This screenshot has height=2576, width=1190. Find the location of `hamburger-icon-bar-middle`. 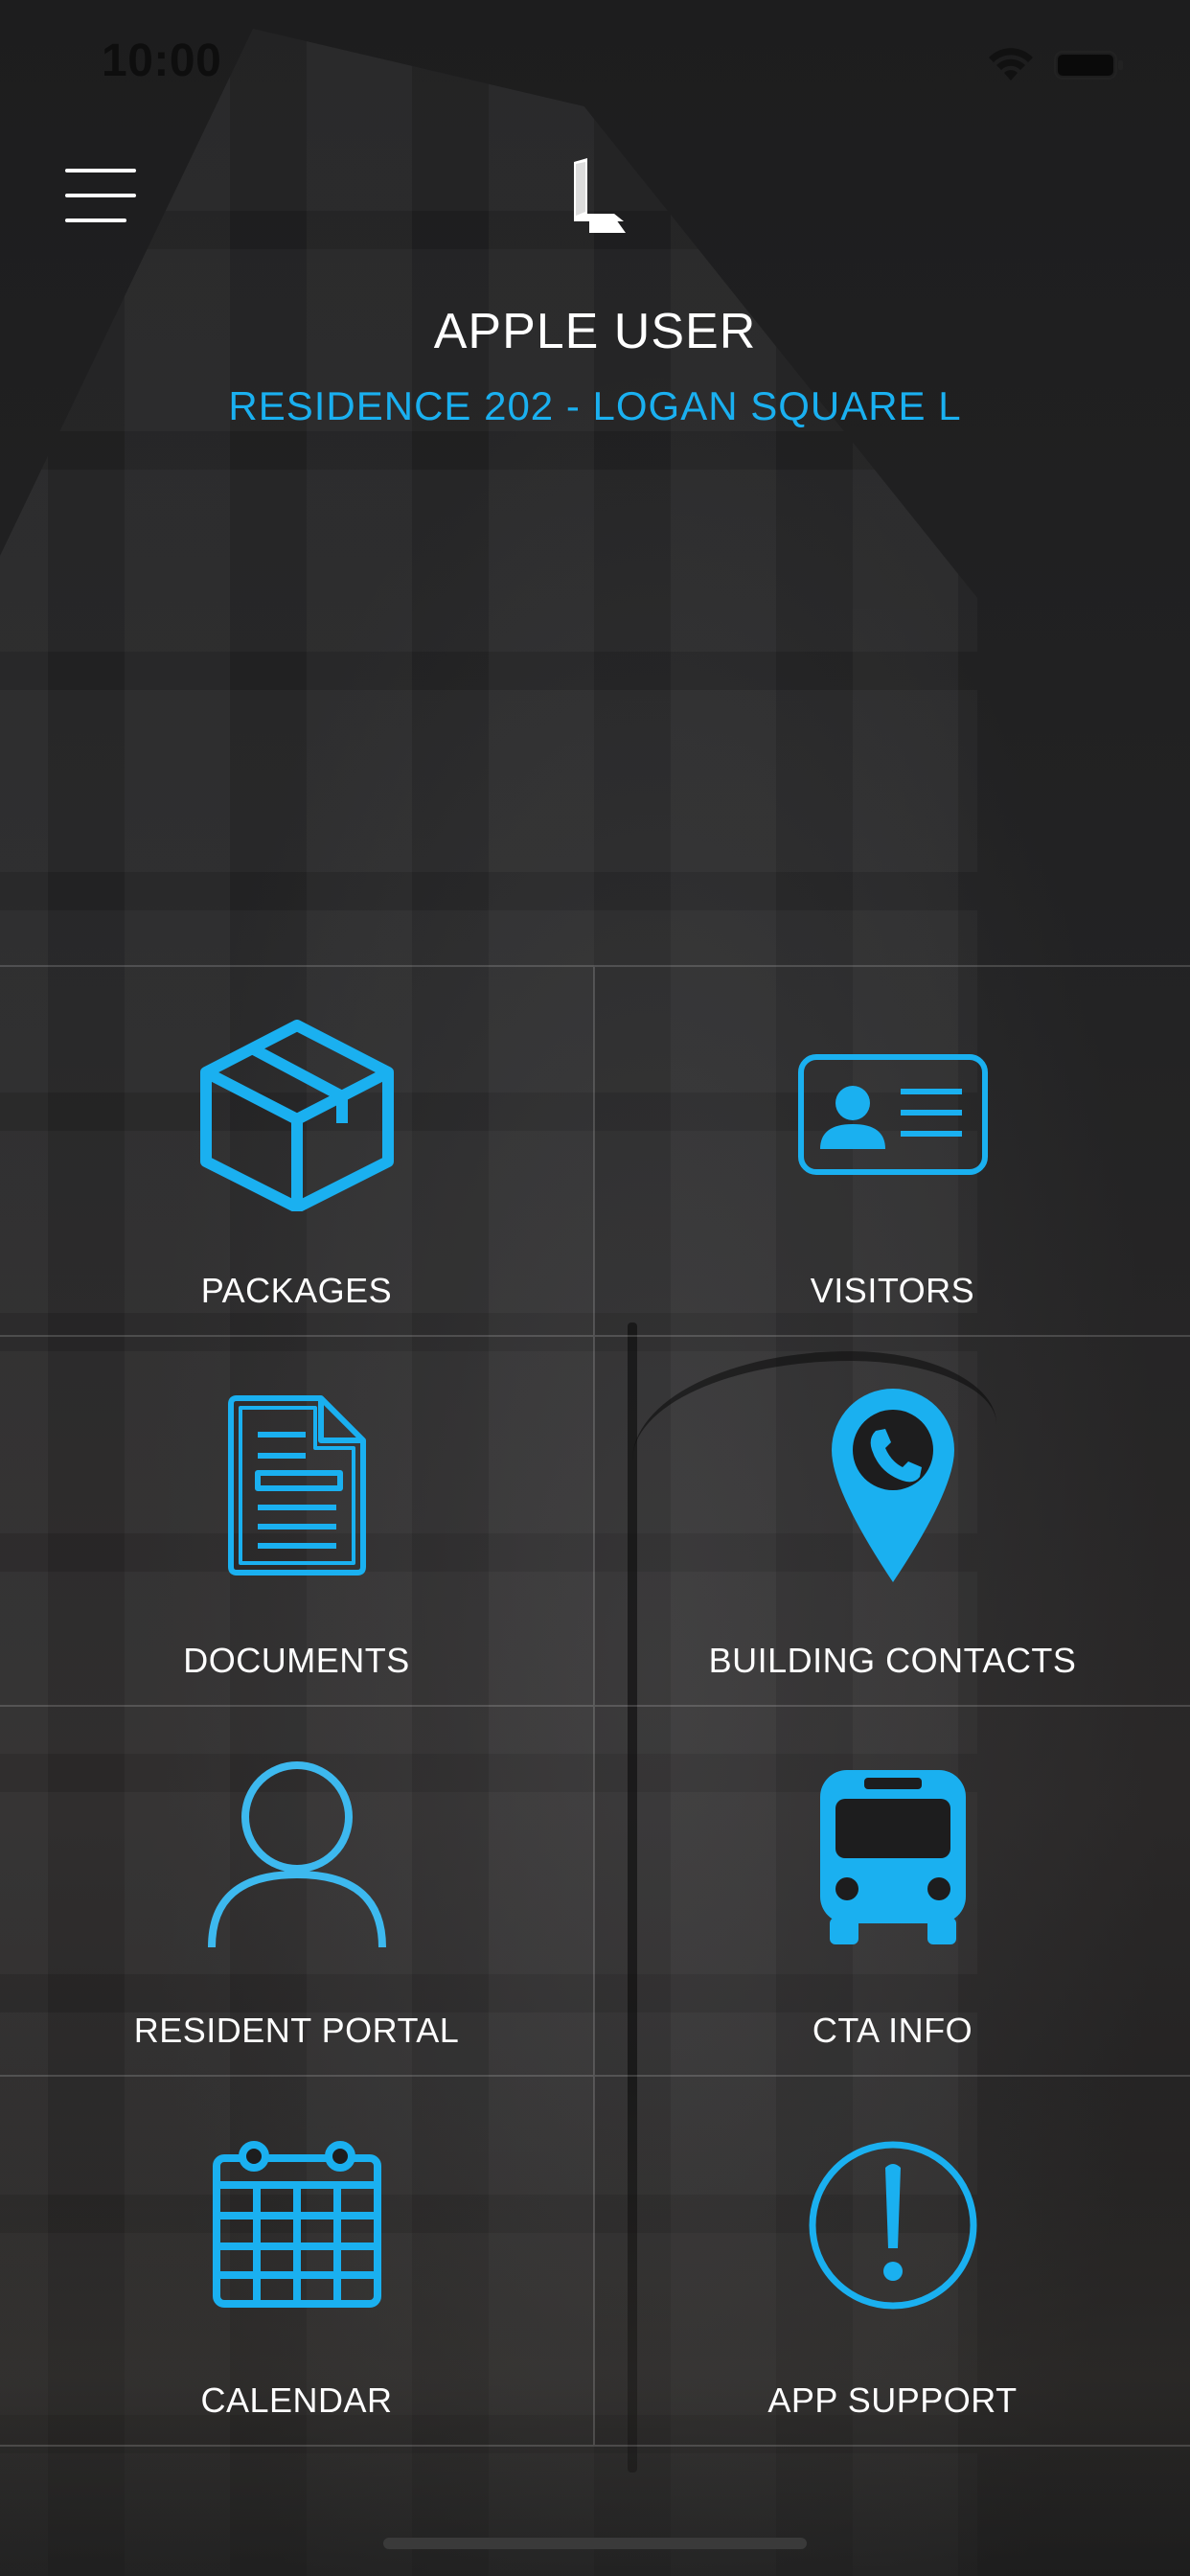

hamburger-icon-bar-middle is located at coordinates (101, 195).